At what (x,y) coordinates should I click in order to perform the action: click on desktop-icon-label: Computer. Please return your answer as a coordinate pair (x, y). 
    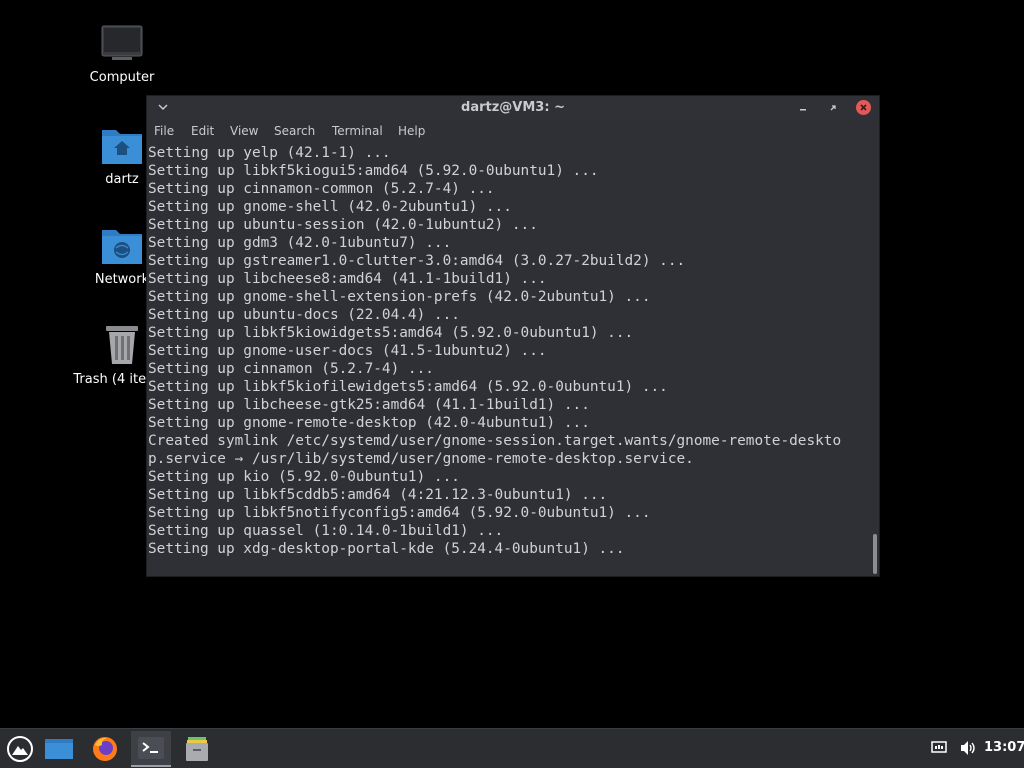
    Looking at the image, I should click on (122, 77).